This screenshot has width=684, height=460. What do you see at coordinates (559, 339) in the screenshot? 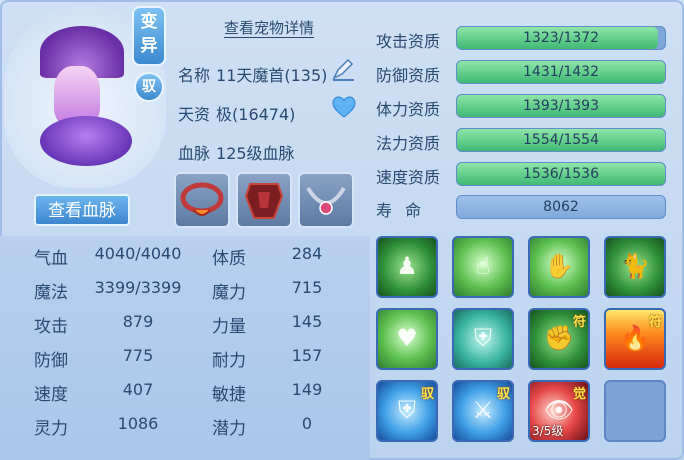
I see `skill-slot: ✊ 符` at bounding box center [559, 339].